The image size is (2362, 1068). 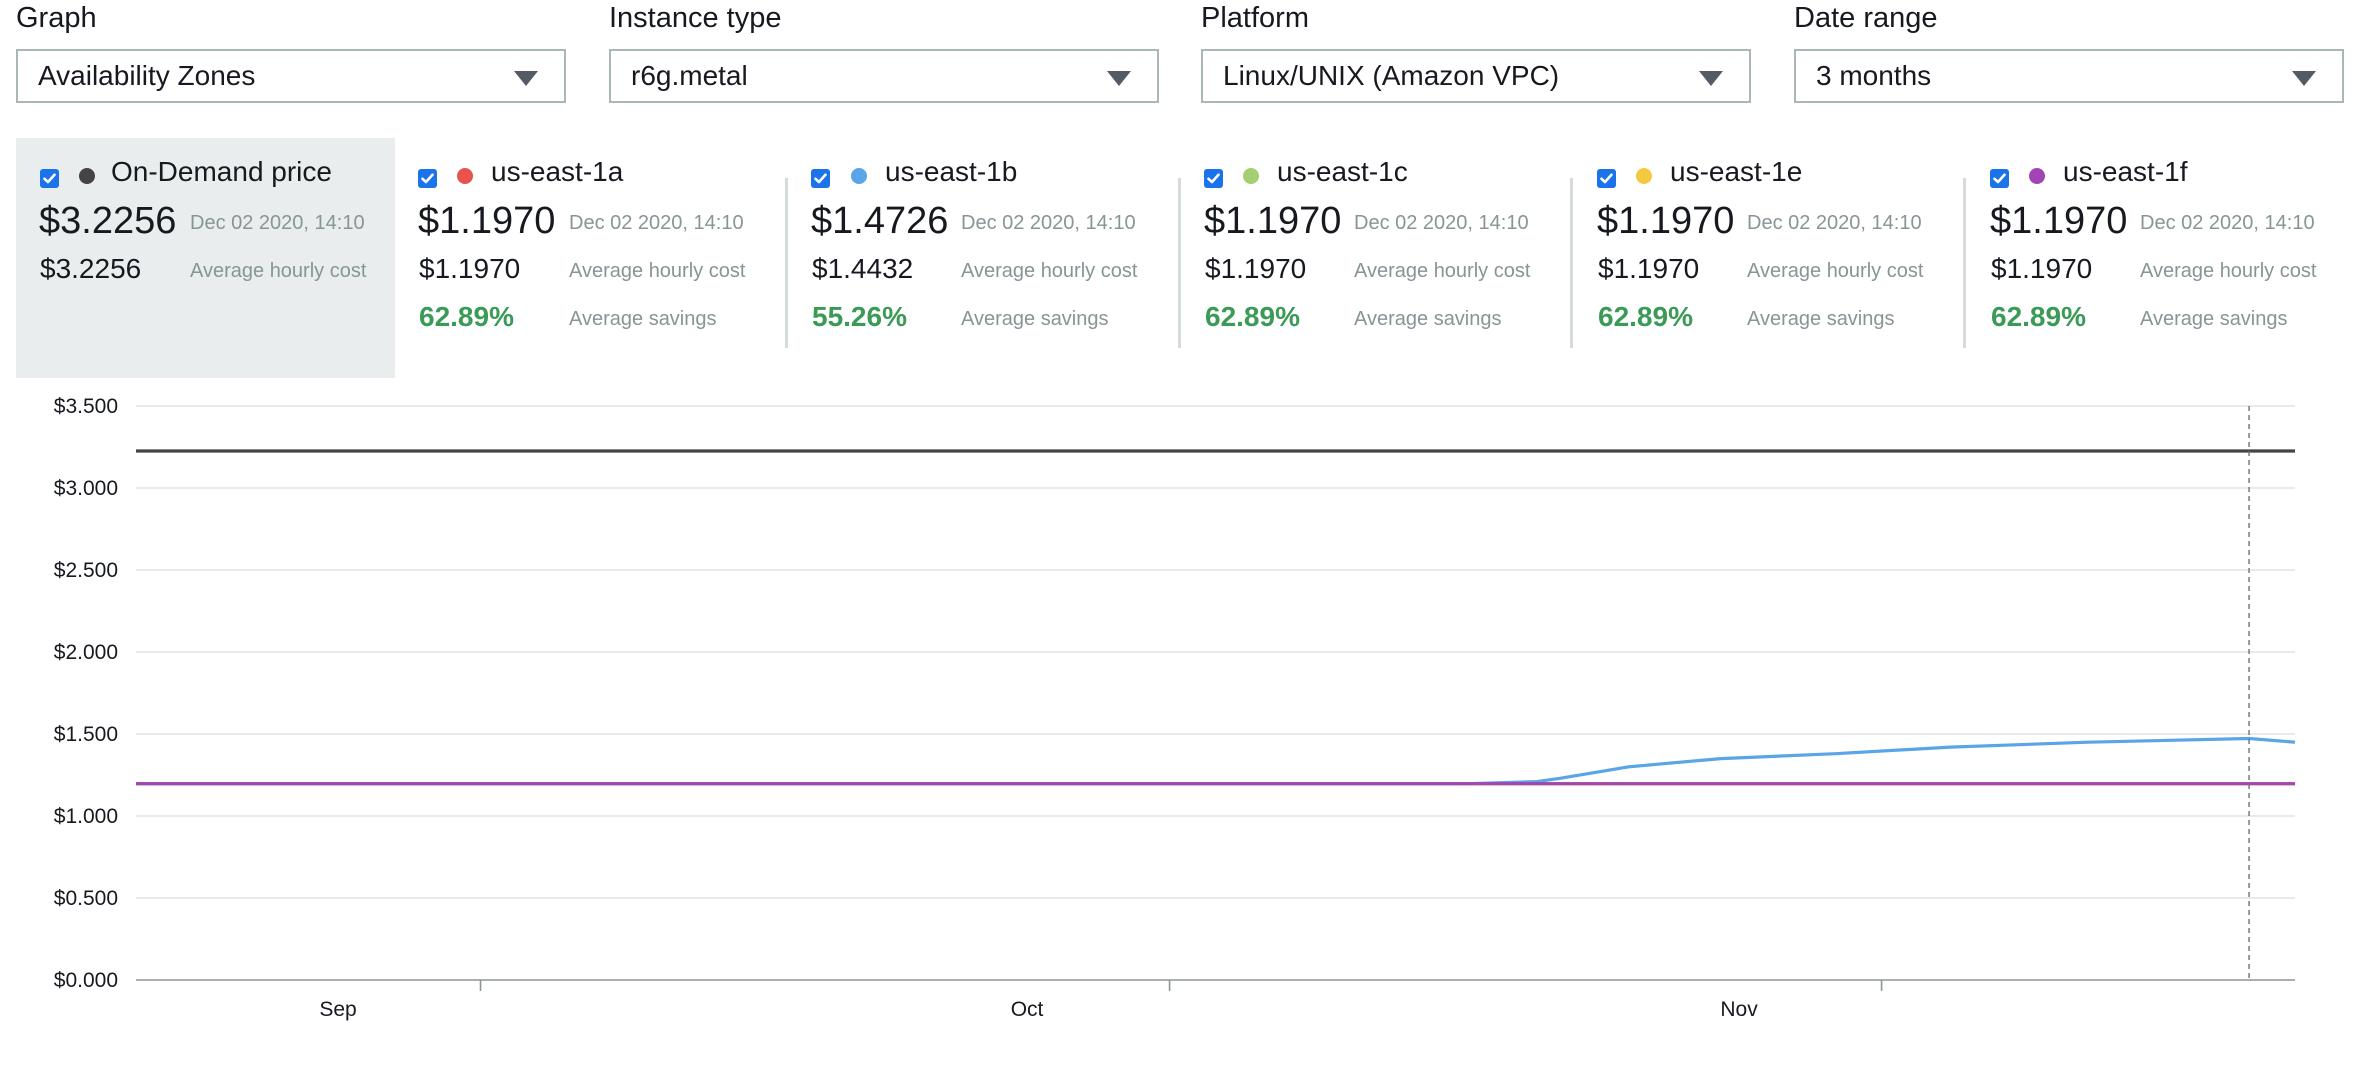 What do you see at coordinates (1391, 75) in the screenshot?
I see `platform-select-value: Linux/UNIX (Amazon VPC)` at bounding box center [1391, 75].